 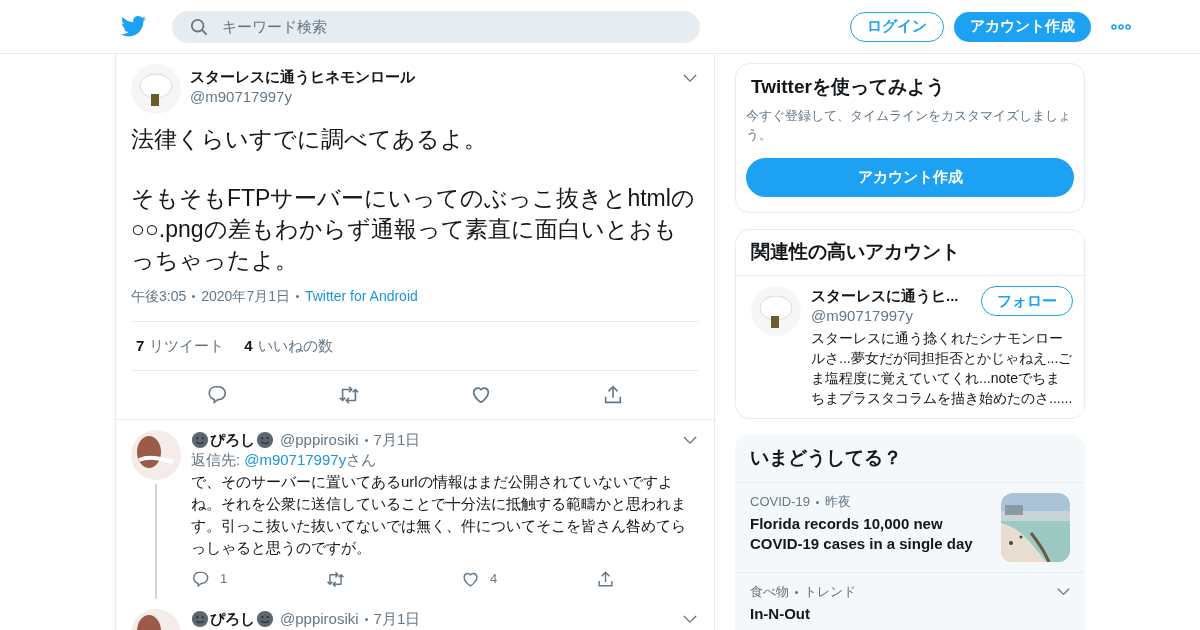 What do you see at coordinates (910, 601) in the screenshot?
I see `trend-item: 食べ物 トレンド In-N-Out` at bounding box center [910, 601].